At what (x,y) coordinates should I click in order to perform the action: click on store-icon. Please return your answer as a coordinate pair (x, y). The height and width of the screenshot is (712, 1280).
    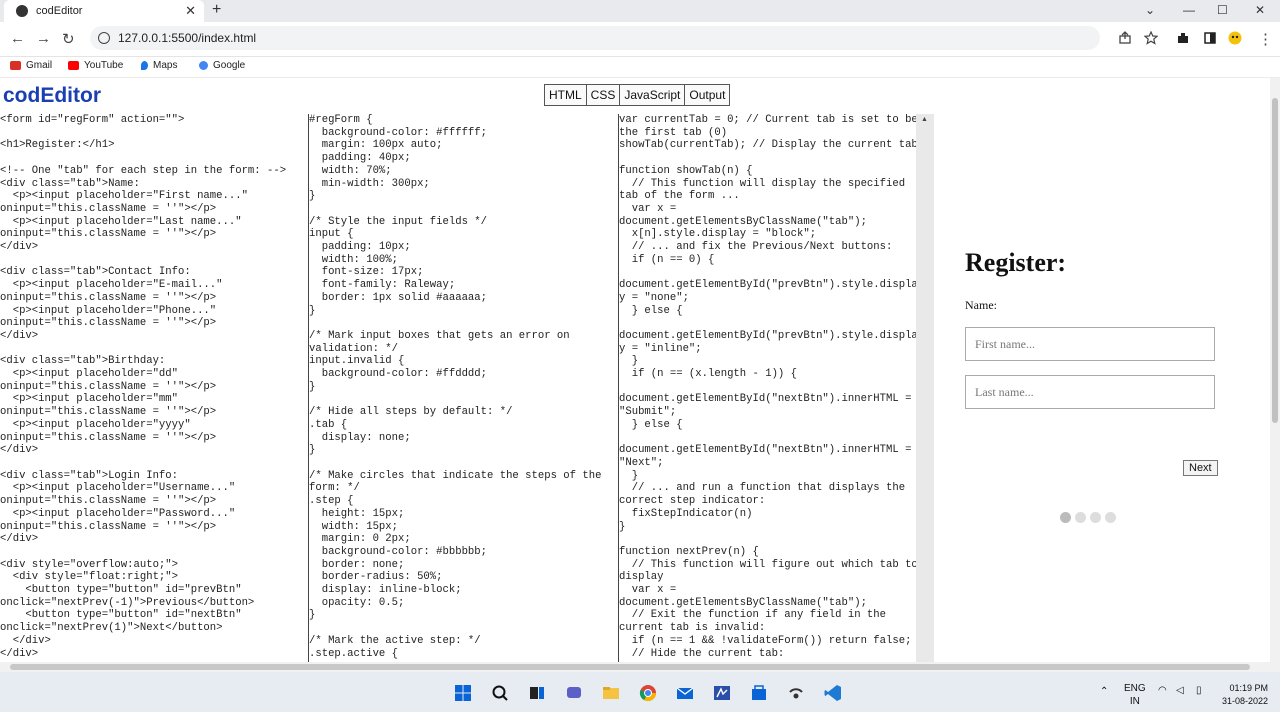
    Looking at the image, I should click on (759, 693).